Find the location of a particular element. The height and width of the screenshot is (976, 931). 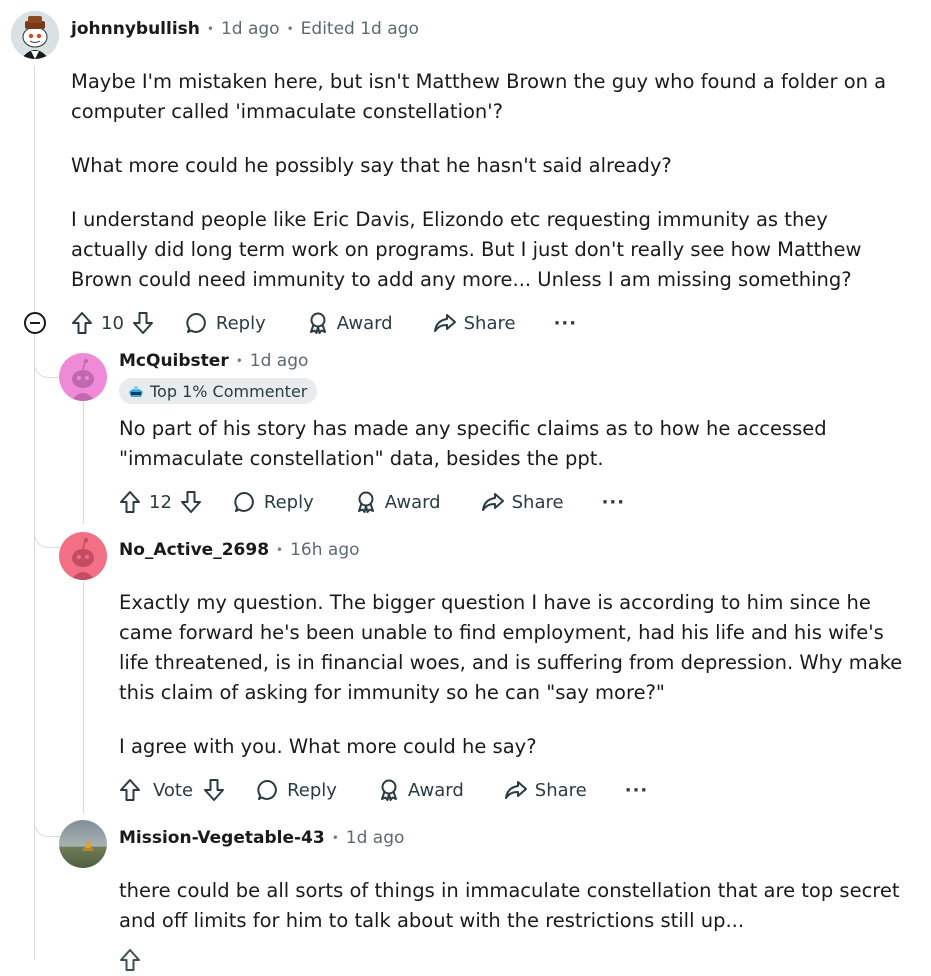

timestamp: 16h ago is located at coordinates (324, 550).